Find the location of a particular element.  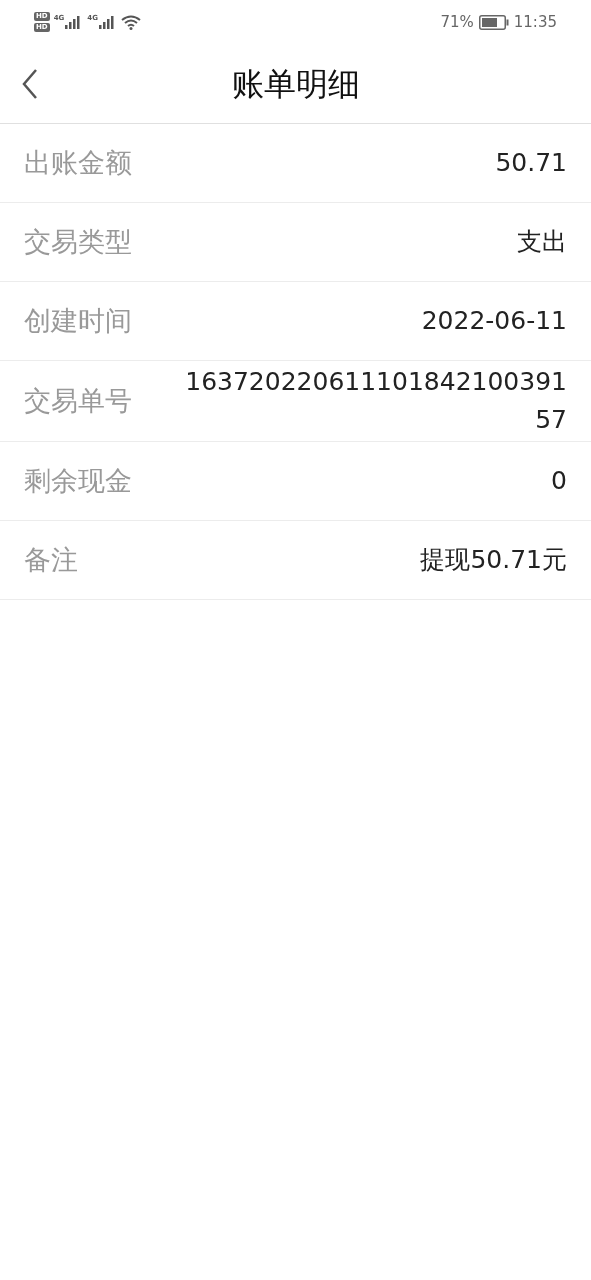

field-value: 支出 is located at coordinates (542, 242).